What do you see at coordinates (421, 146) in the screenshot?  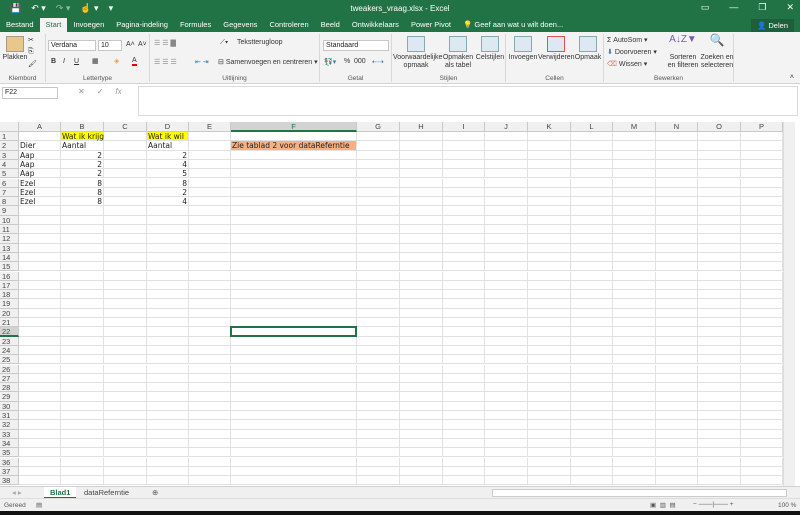 I see `cell-H2` at bounding box center [421, 146].